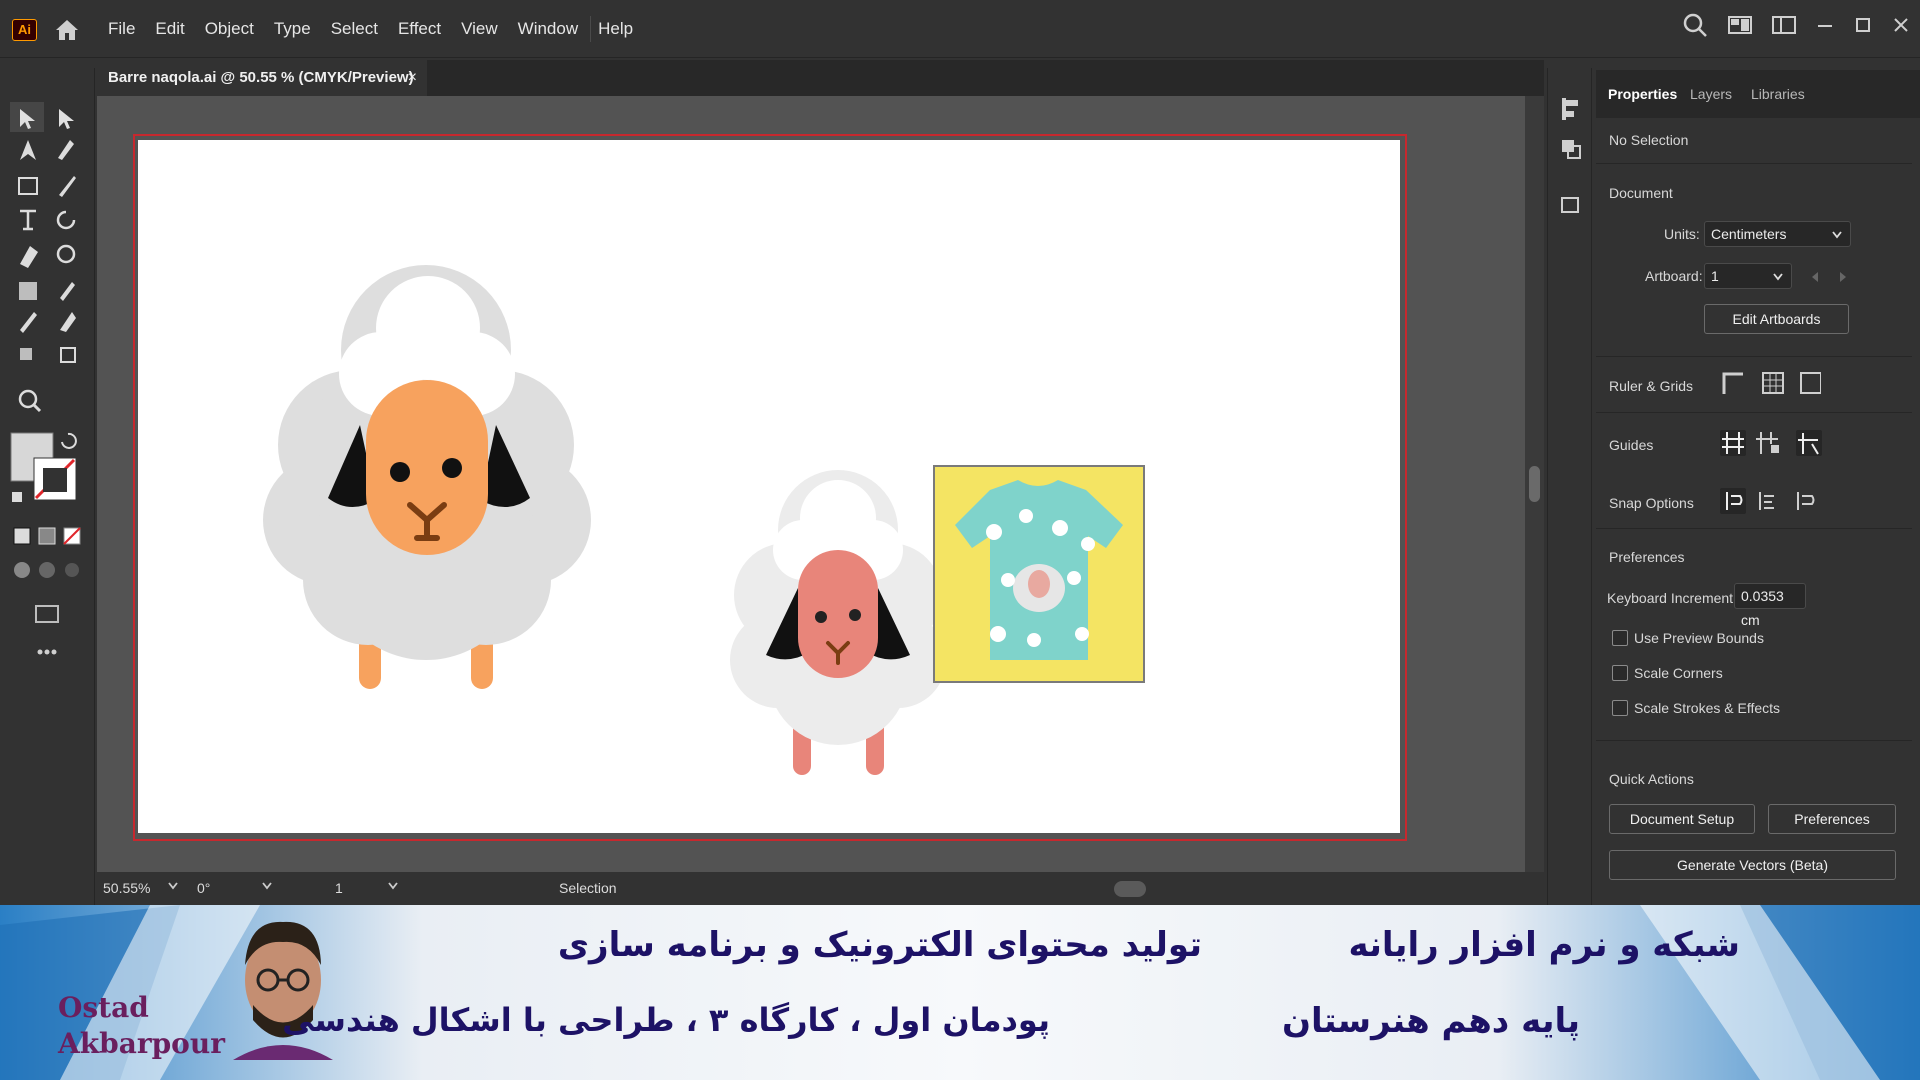 This screenshot has height=1080, width=1920. What do you see at coordinates (1696, 708) in the screenshot?
I see `scale-strokes-checkbox: Scale Strokes & Effects` at bounding box center [1696, 708].